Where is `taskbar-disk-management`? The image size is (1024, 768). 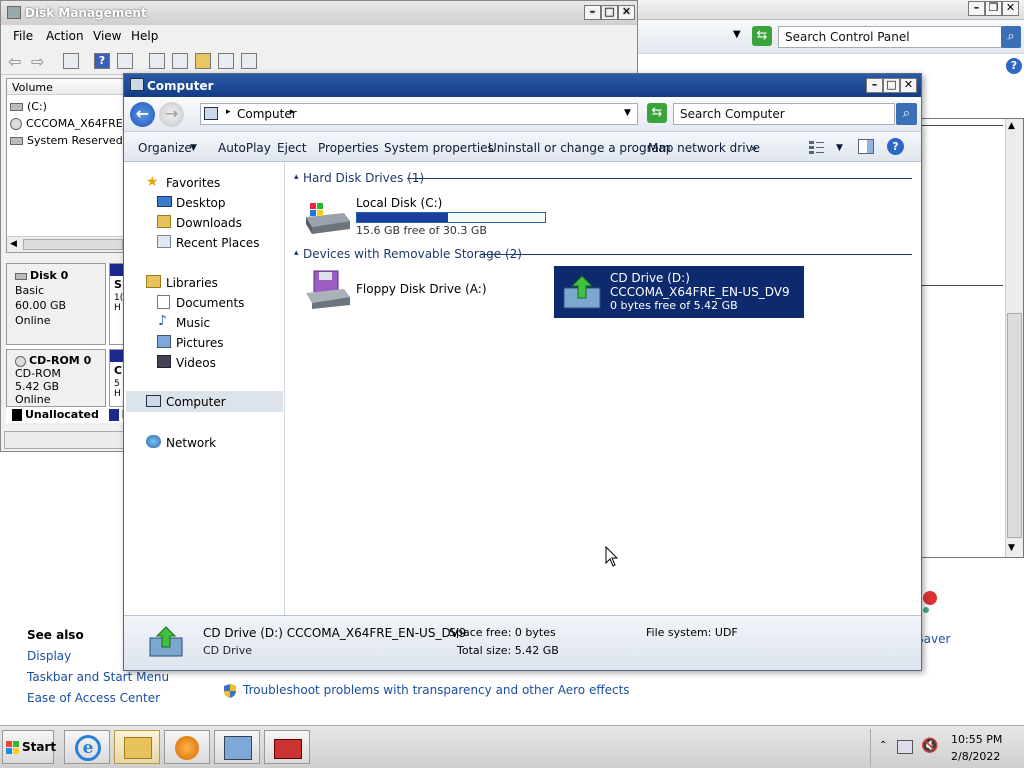
taskbar-disk-management is located at coordinates (287, 747).